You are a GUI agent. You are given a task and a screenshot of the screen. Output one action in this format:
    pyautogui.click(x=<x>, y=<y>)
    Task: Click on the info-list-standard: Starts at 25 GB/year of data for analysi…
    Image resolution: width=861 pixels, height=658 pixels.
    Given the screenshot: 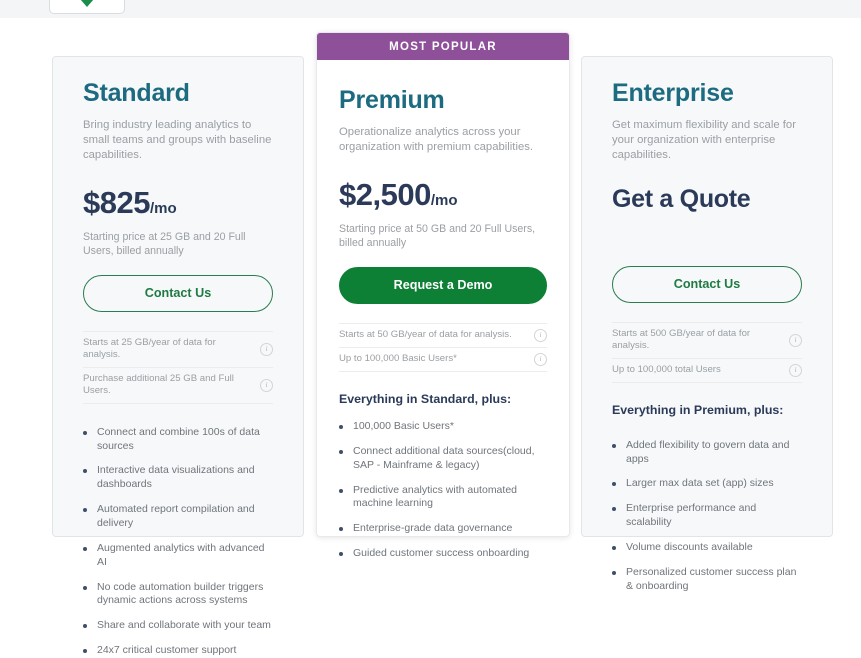 What is the action you would take?
    pyautogui.click(x=178, y=367)
    